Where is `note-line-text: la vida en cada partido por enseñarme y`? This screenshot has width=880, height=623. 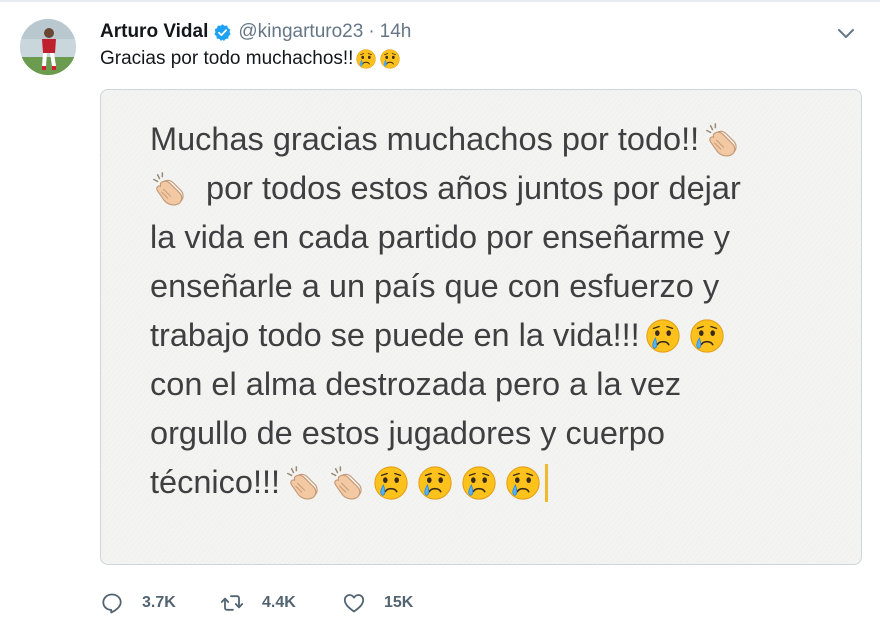
note-line-text: la vida en cada partido por enseñarme y is located at coordinates (440, 237).